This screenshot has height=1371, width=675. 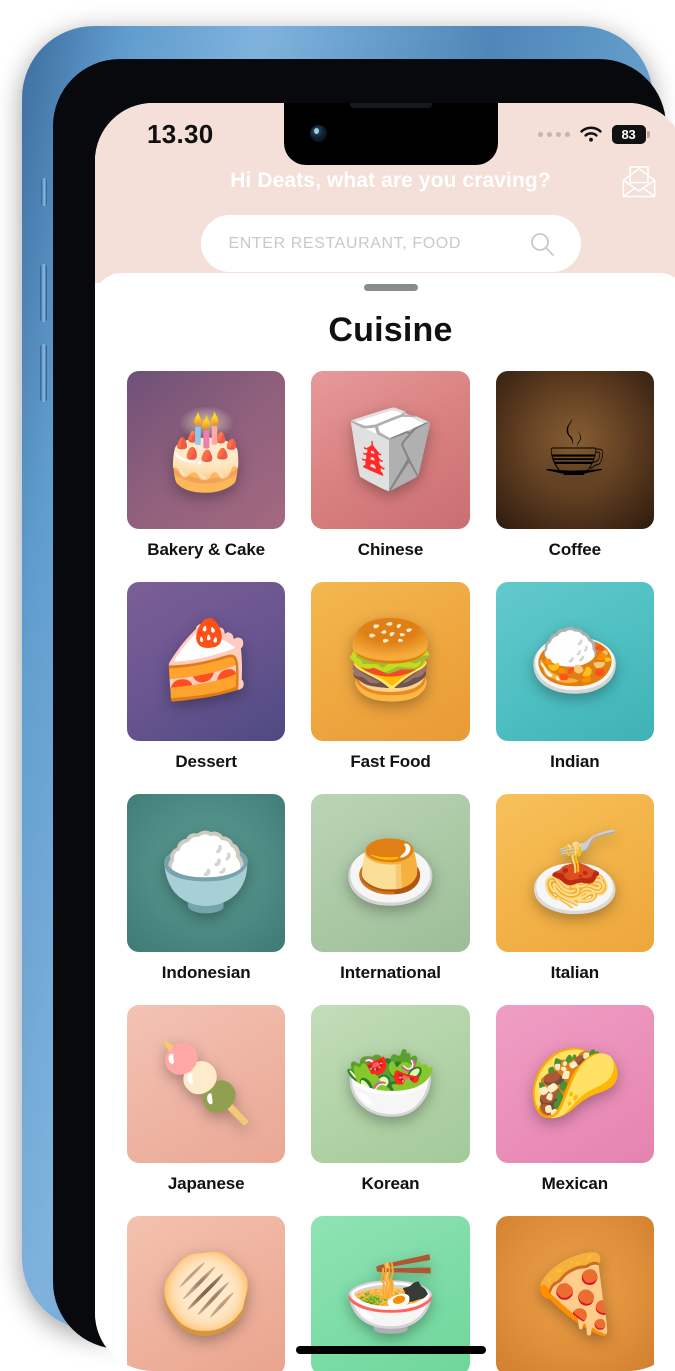 I want to click on cuisine-thumbnail: 🍮, so click(x=390, y=872).